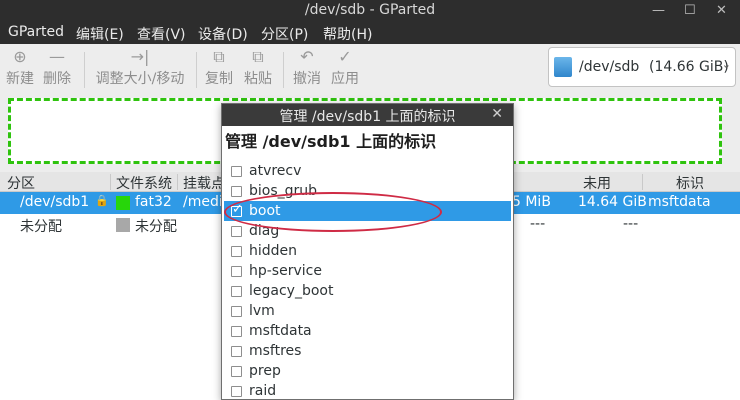  I want to click on flag-item-diag: diag, so click(367, 231).